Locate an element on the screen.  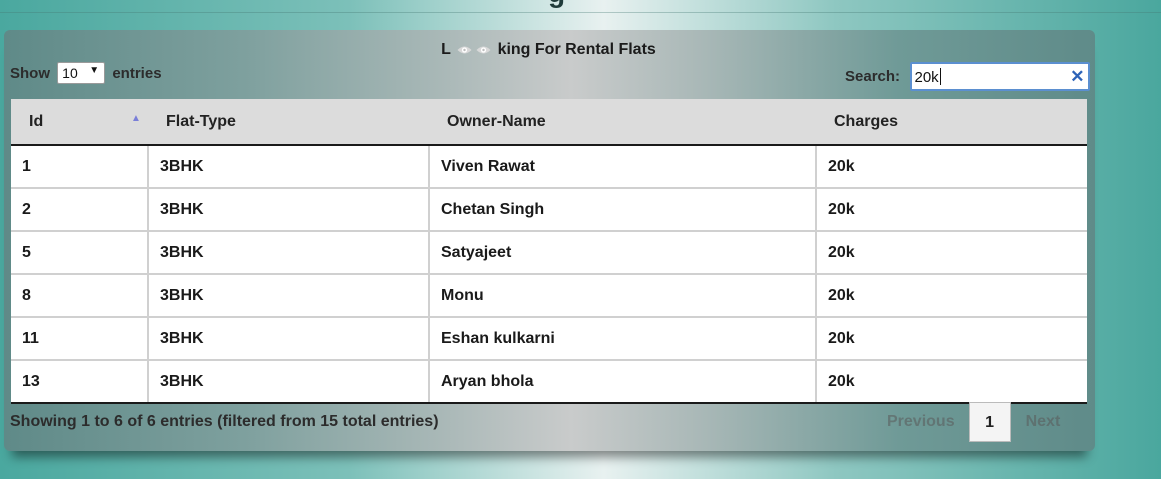
top-divider is located at coordinates (580, 12).